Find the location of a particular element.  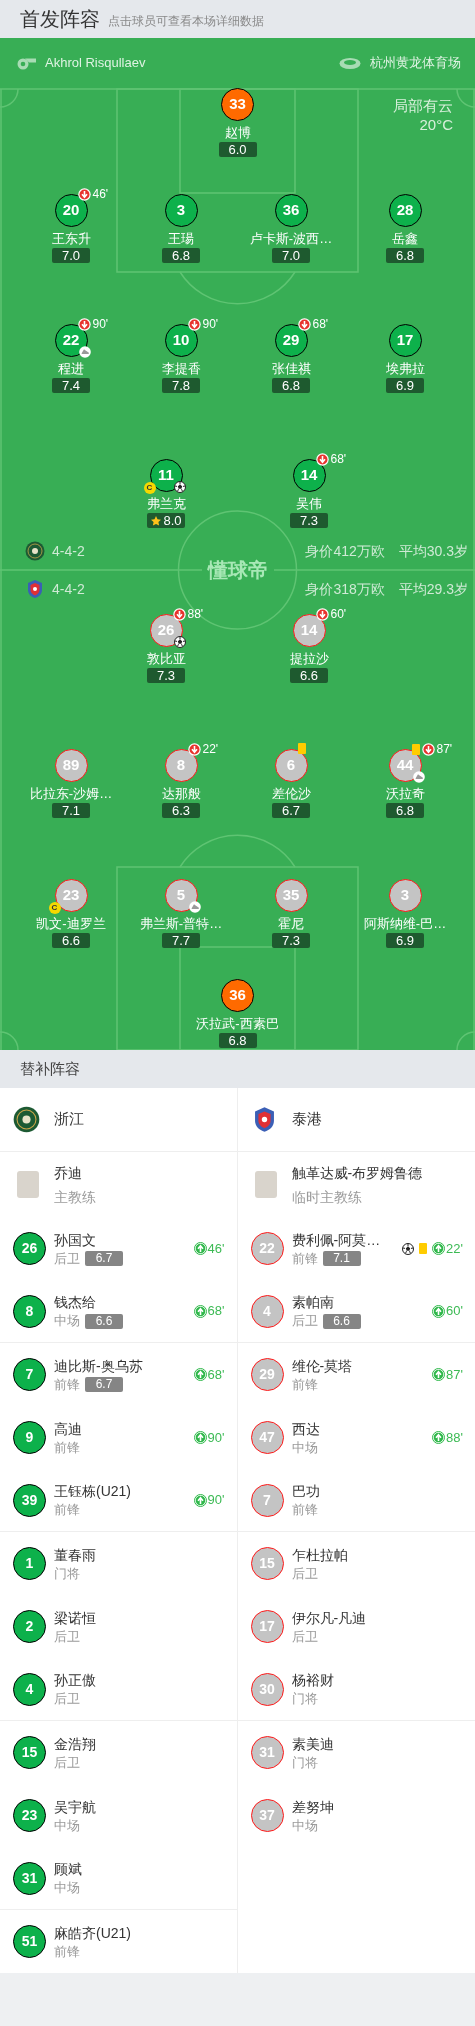

booking-card-icon is located at coordinates (415, 749).